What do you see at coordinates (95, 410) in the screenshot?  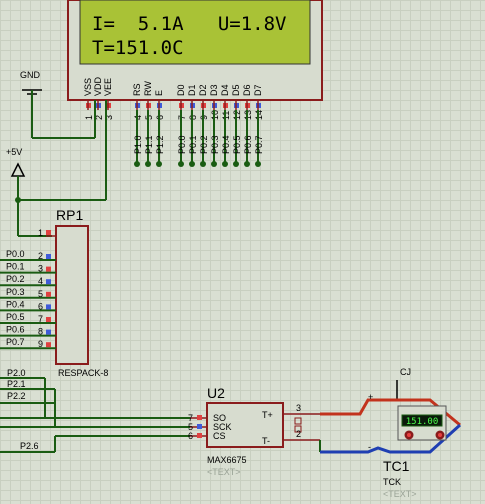 I see `p2-nets: P2.0 P2.1 P2.2 P2.6` at bounding box center [95, 410].